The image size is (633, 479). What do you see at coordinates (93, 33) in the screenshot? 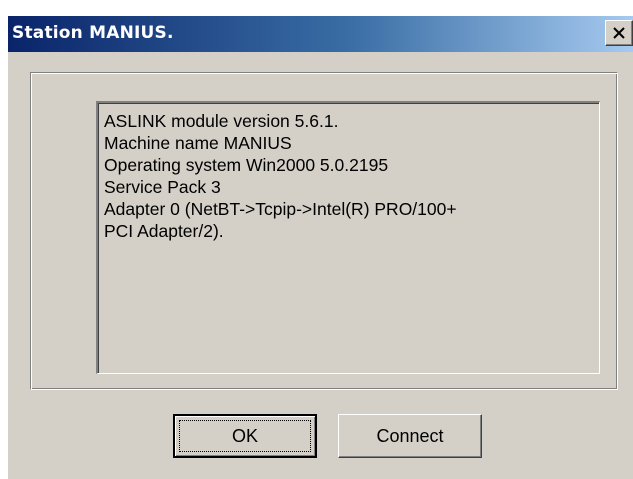
I see `window-title: Station MANIUS.` at bounding box center [93, 33].